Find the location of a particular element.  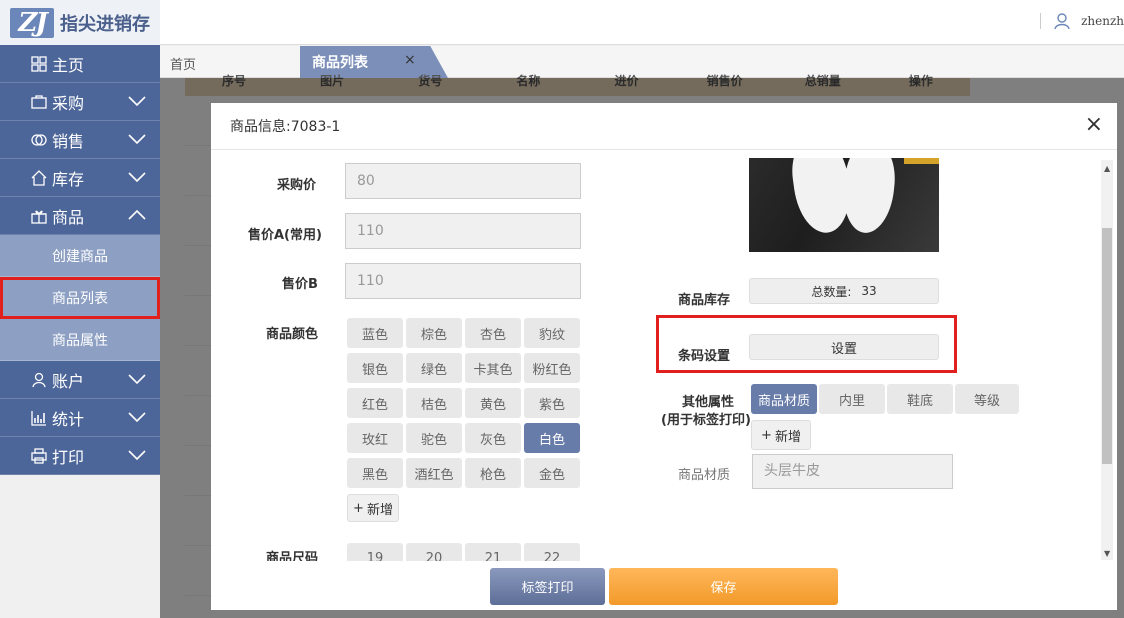

color-chip-selected: 白色 is located at coordinates (552, 438).